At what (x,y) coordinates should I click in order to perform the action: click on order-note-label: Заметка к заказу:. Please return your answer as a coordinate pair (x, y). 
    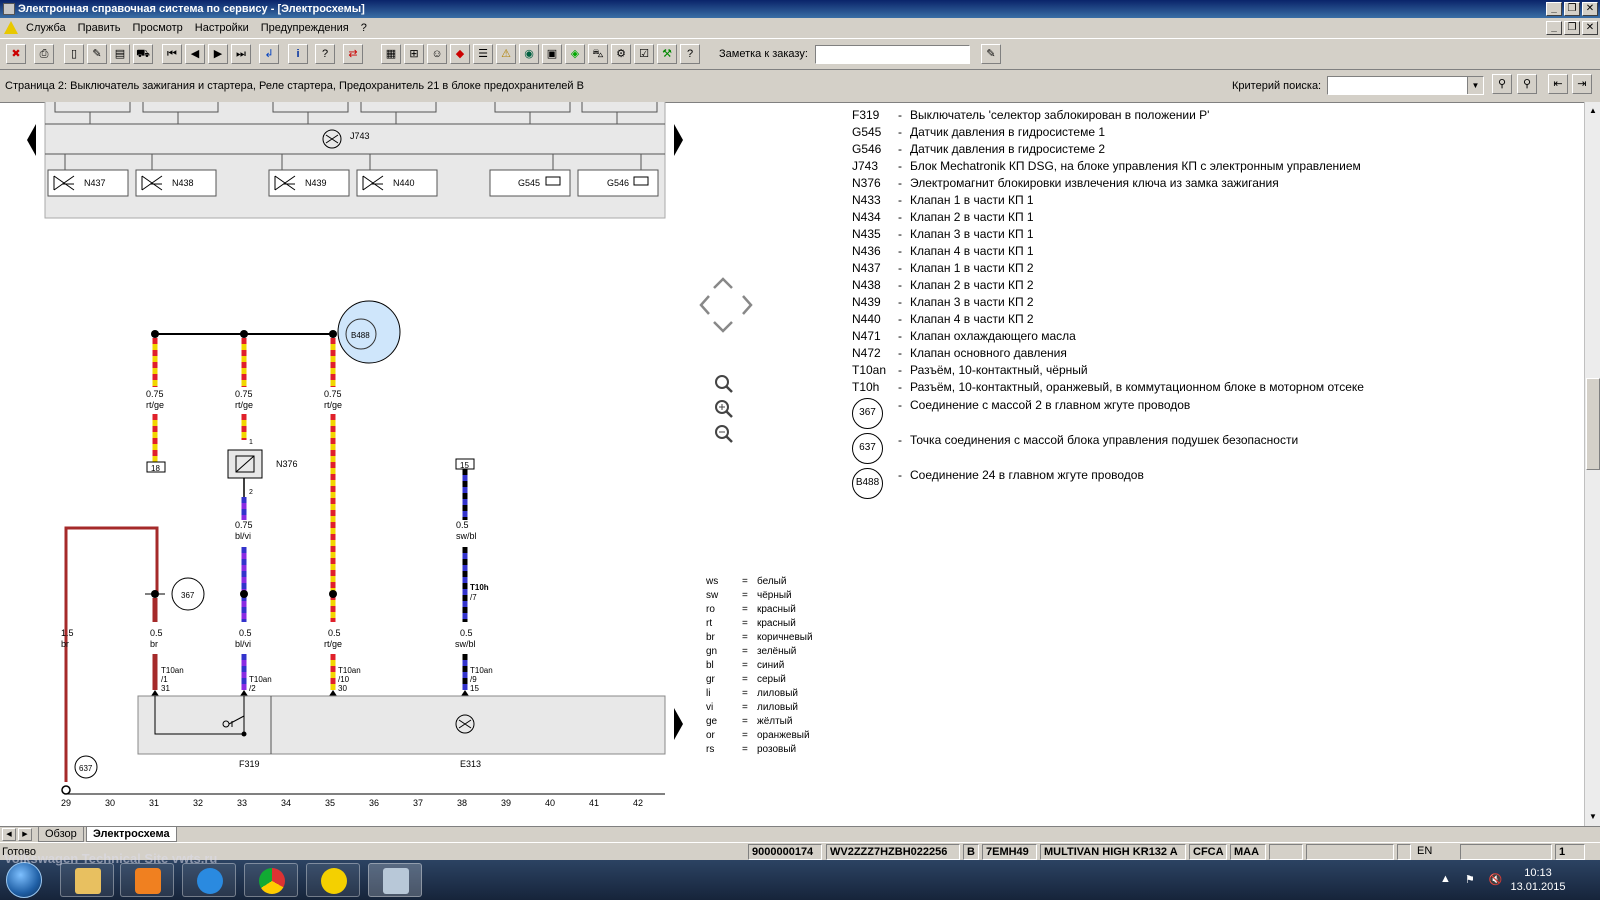
    Looking at the image, I should click on (763, 54).